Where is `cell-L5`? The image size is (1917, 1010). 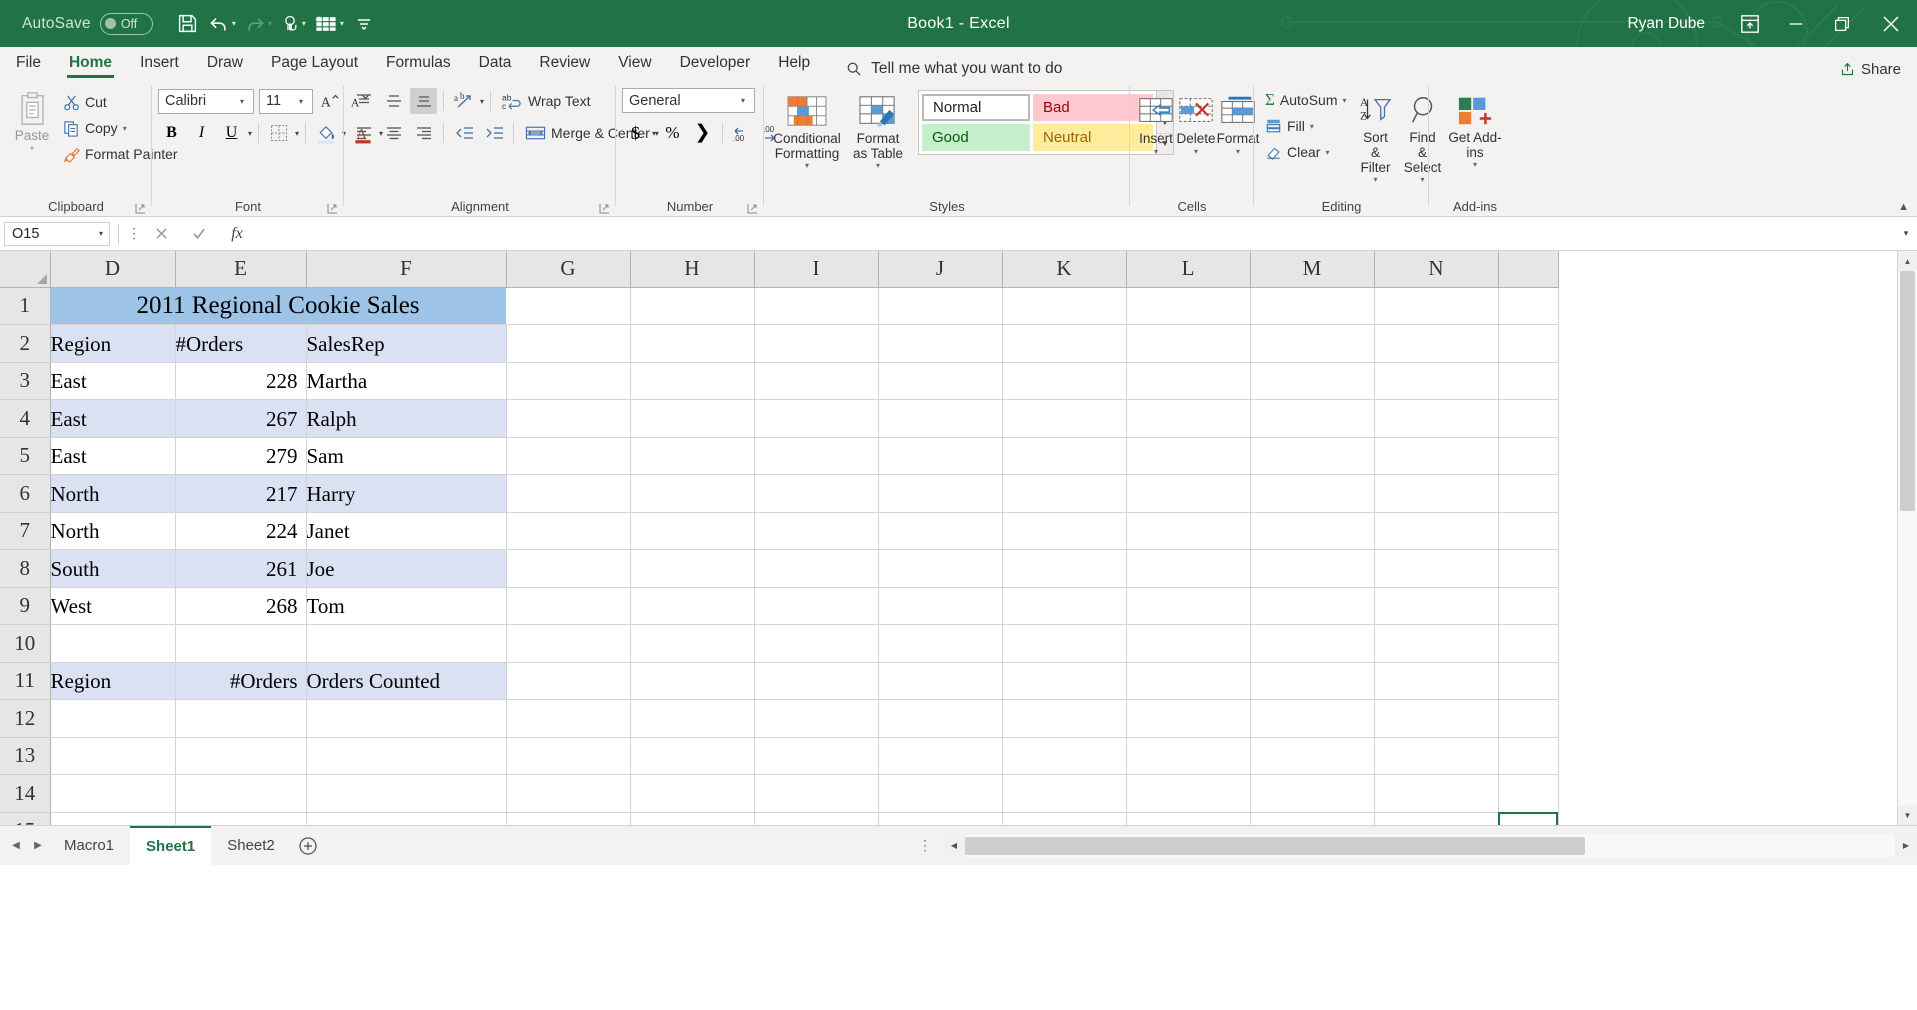 cell-L5 is located at coordinates (1188, 456).